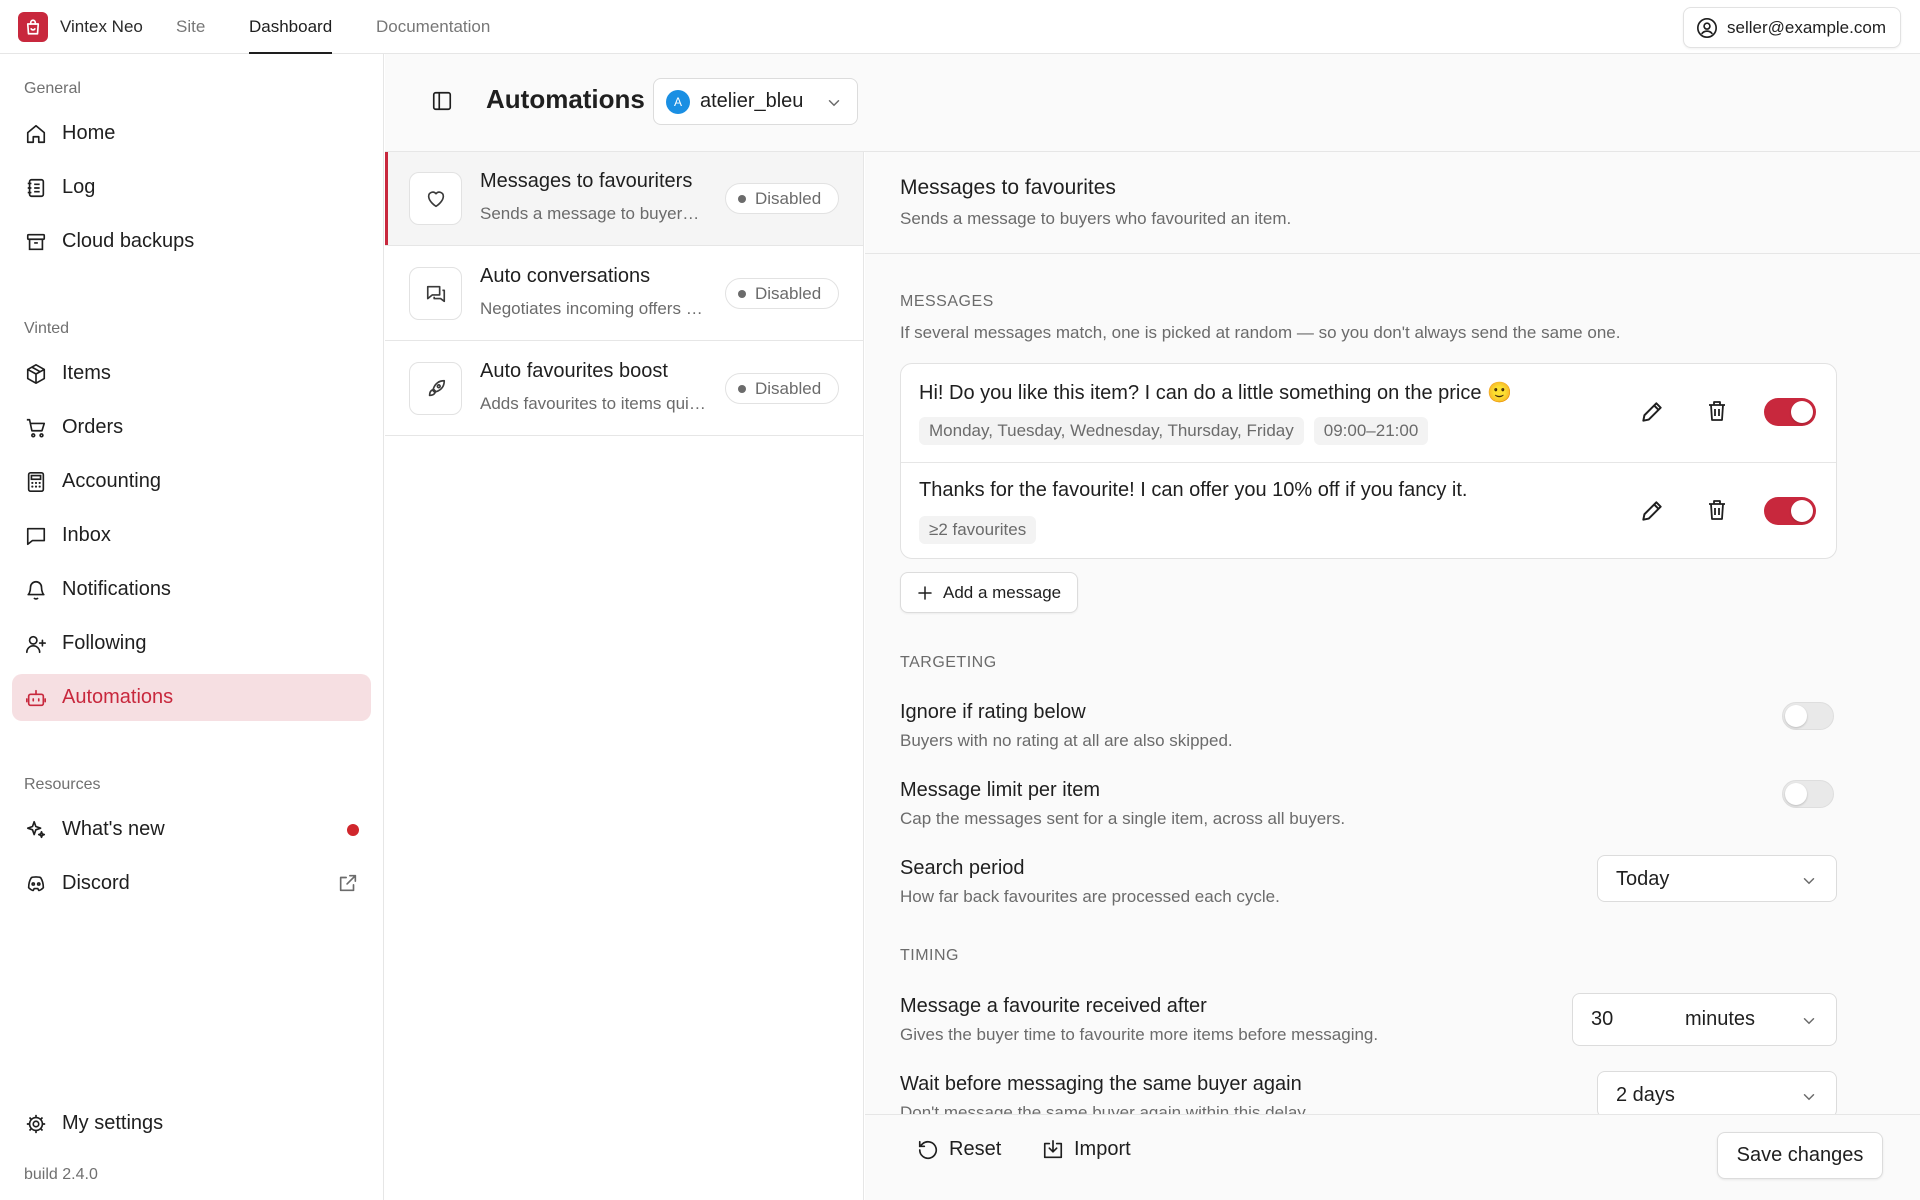 The width and height of the screenshot is (1920, 1200). What do you see at coordinates (586, 181) in the screenshot?
I see `automation-title: Messages to favouriters` at bounding box center [586, 181].